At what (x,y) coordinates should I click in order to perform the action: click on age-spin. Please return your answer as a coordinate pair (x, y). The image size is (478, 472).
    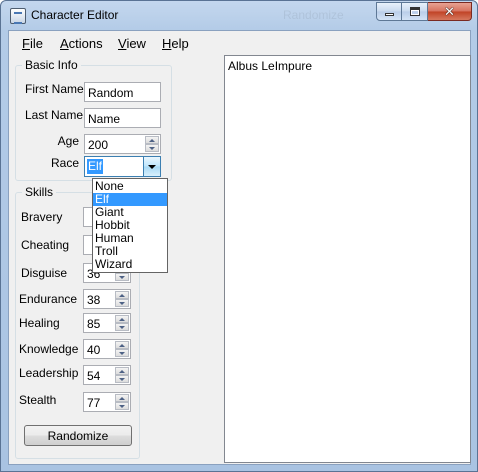
    Looking at the image, I should click on (152, 144).